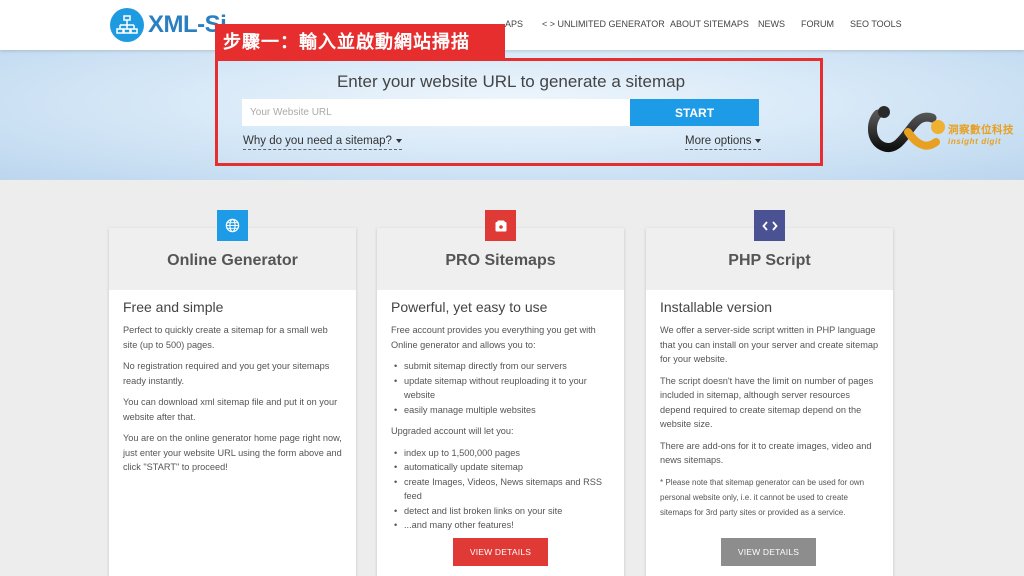  Describe the element at coordinates (876, 24) in the screenshot. I see `nav-item-seo-tools: SEO TOOLS` at that location.